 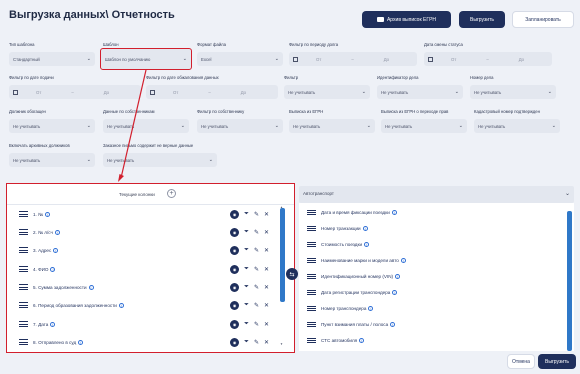 What do you see at coordinates (249, 232) in the screenshot?
I see `row-actions: ◉ ⏷ ✎ ✕` at bounding box center [249, 232].